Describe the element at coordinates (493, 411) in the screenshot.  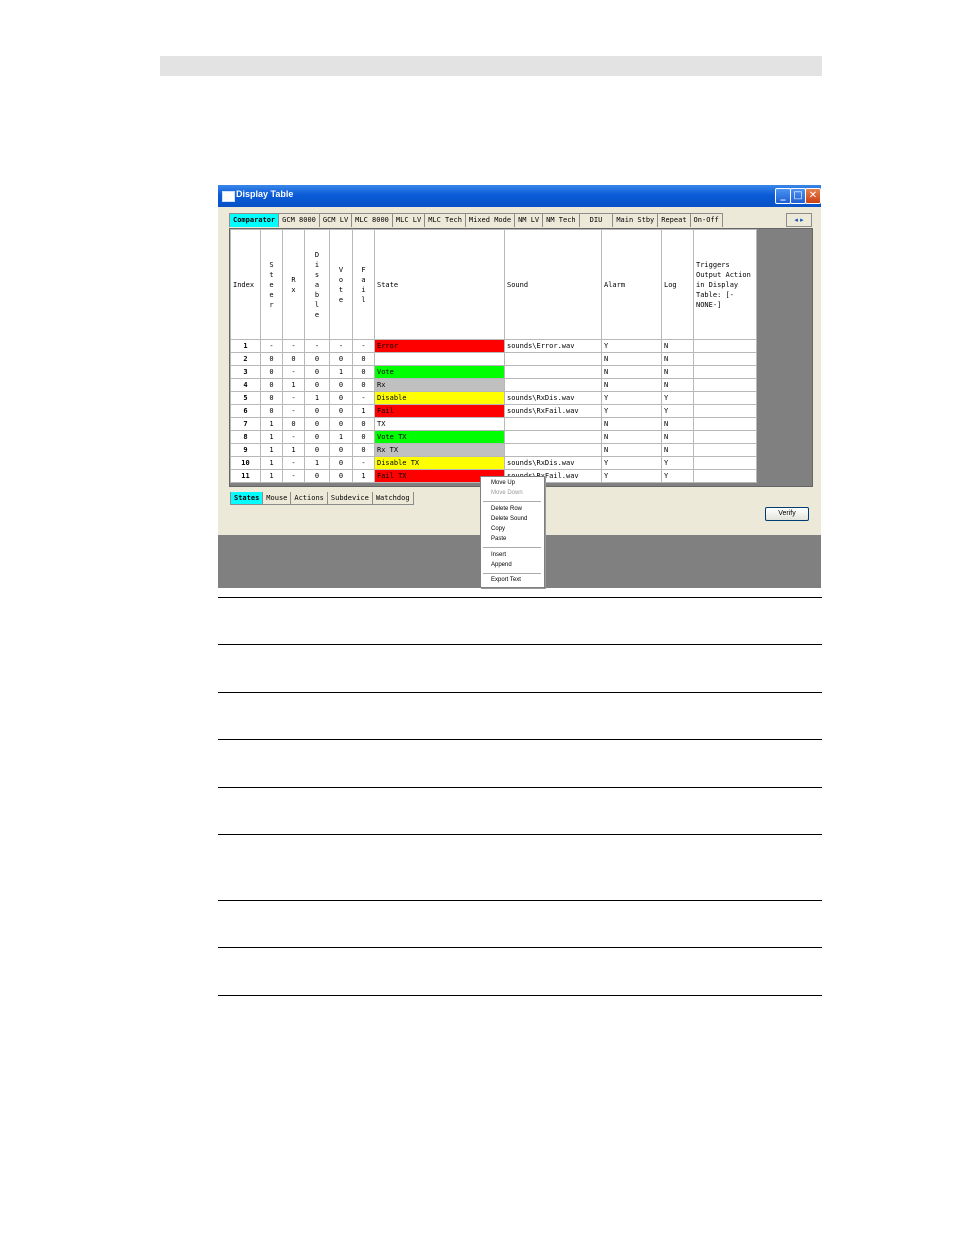
I see `table-row: 6 0-0 0 1 Fail sounds\RxFail.wav Y Y` at that location.